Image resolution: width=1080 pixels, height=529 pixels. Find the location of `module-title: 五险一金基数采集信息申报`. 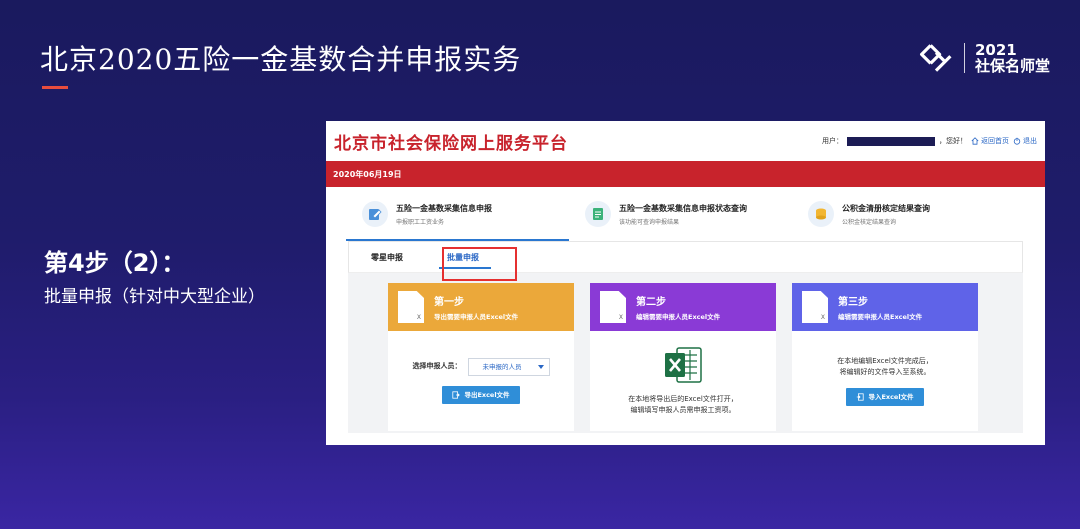

module-title: 五险一金基数采集信息申报 is located at coordinates (444, 208).